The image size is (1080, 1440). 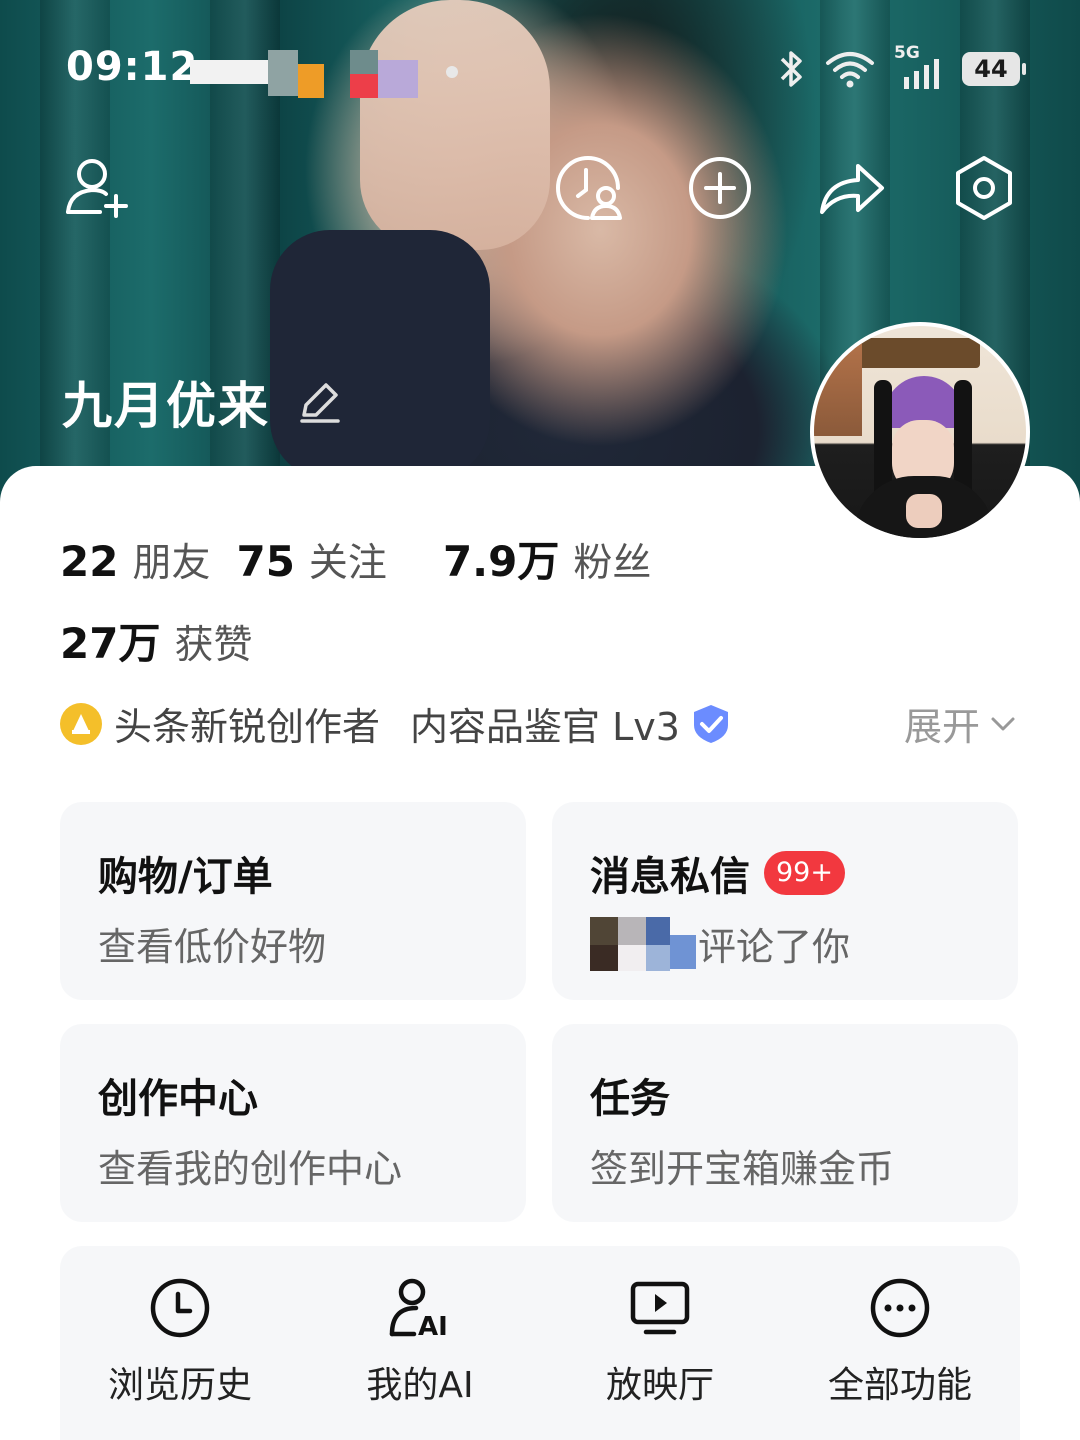 I want to click on status-bar: 09:12 5G 44, so click(x=540, y=70).